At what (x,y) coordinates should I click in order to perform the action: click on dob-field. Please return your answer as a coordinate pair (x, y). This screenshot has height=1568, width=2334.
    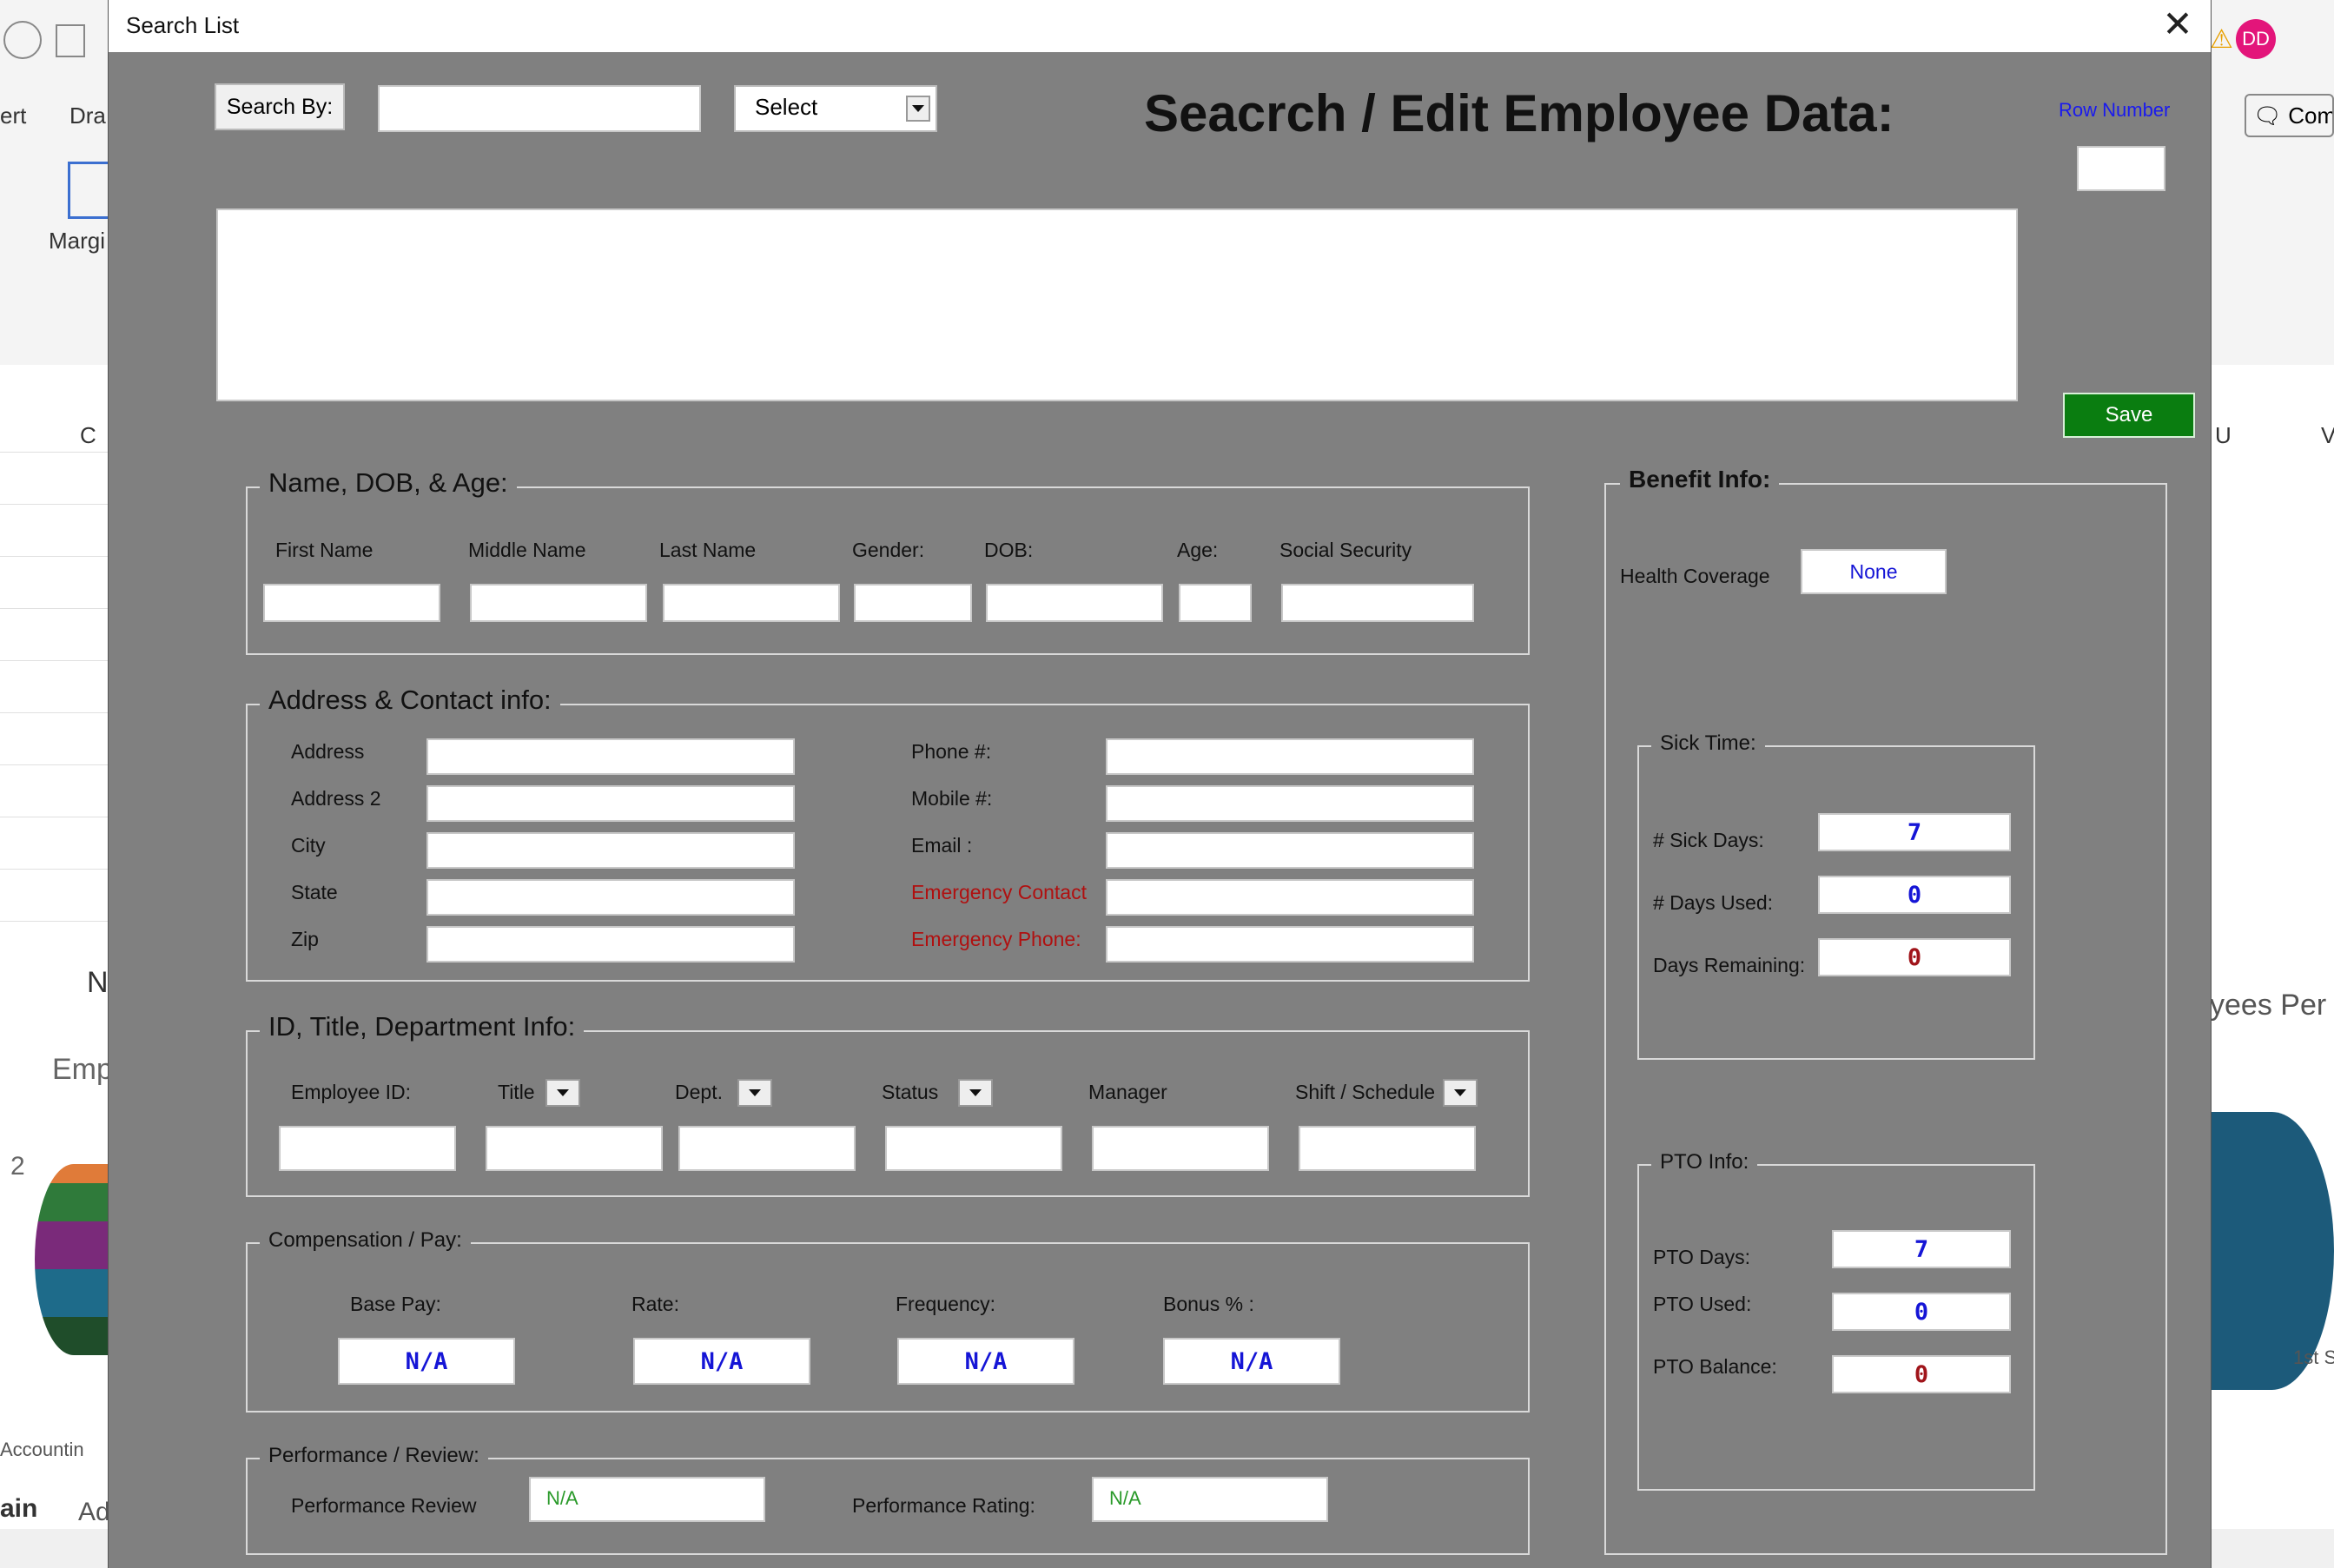
    Looking at the image, I should click on (1074, 603).